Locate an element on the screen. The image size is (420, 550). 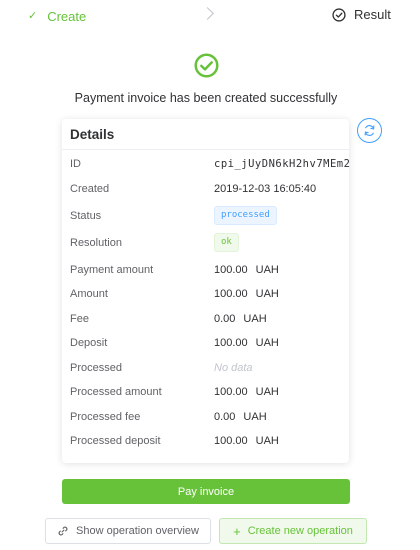
steps-bar: ✓ Create Result is located at coordinates (210, 17).